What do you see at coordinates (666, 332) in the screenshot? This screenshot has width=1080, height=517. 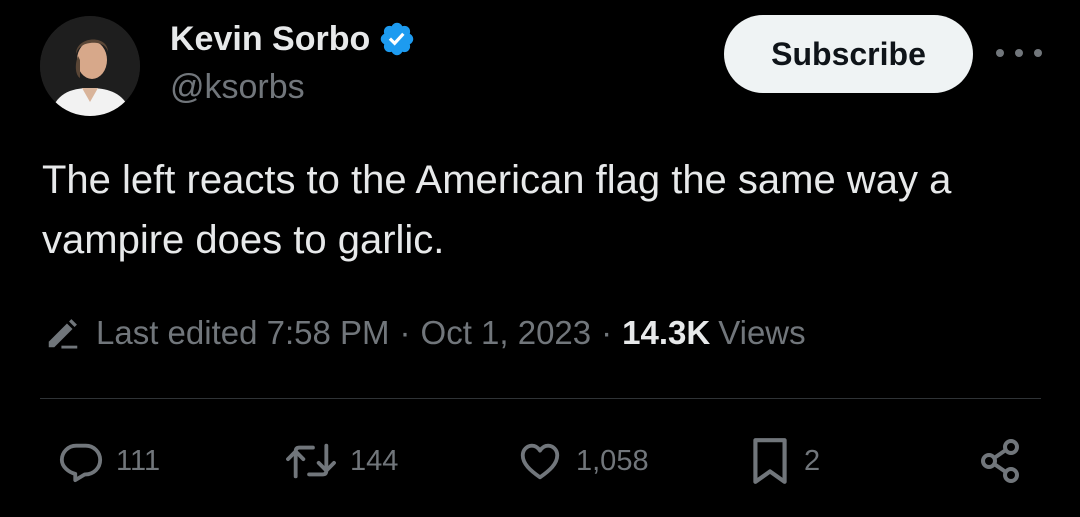 I see `views-count: 14.3K` at bounding box center [666, 332].